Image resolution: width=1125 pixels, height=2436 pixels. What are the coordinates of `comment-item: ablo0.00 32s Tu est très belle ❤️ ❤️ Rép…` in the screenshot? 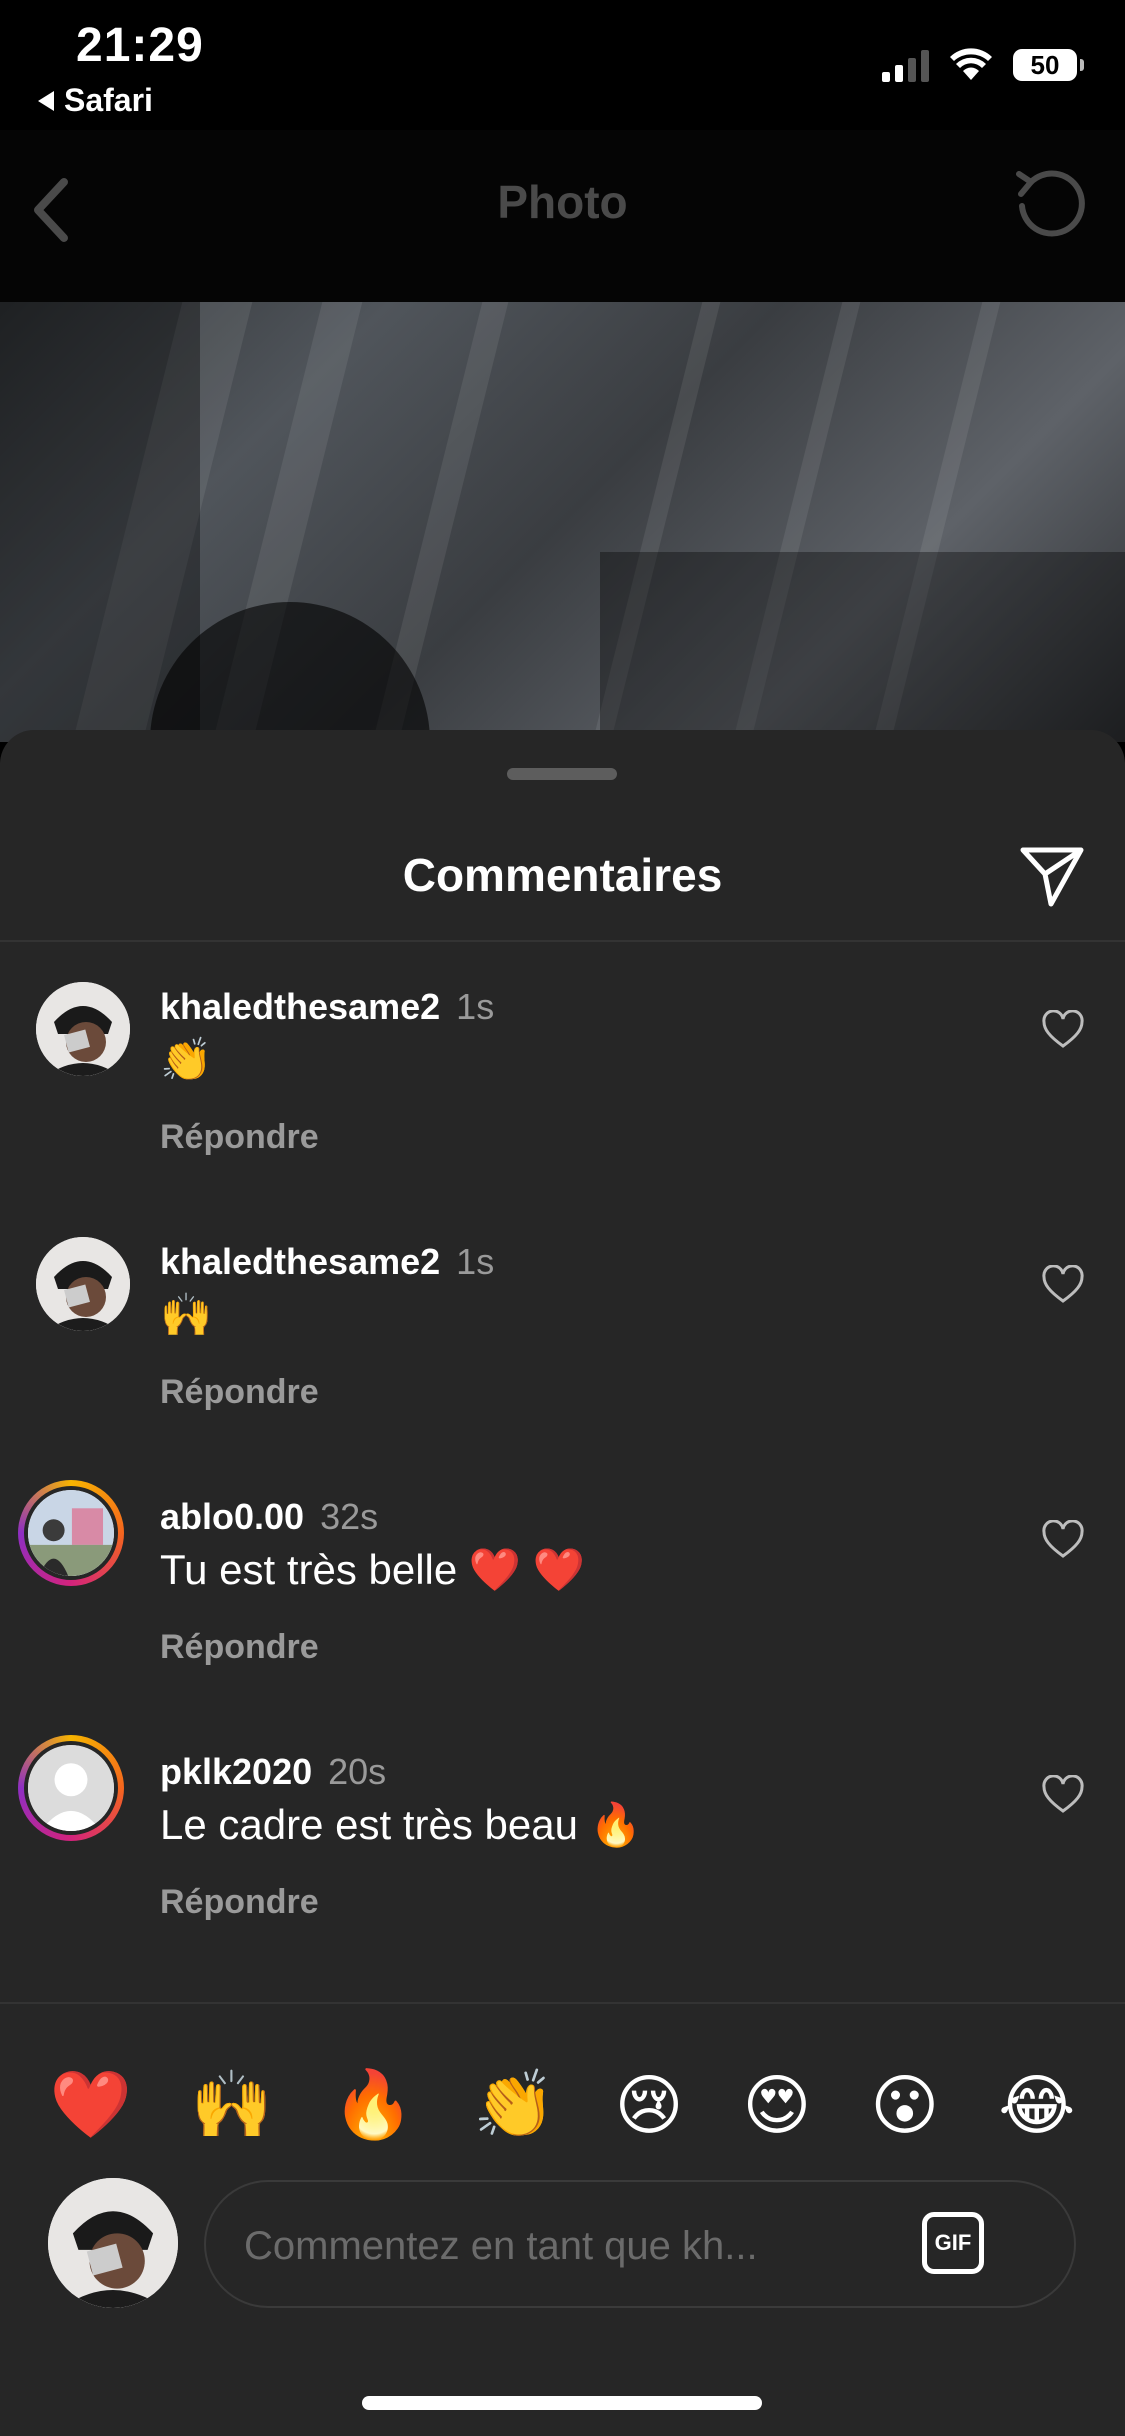 It's located at (562, 1590).